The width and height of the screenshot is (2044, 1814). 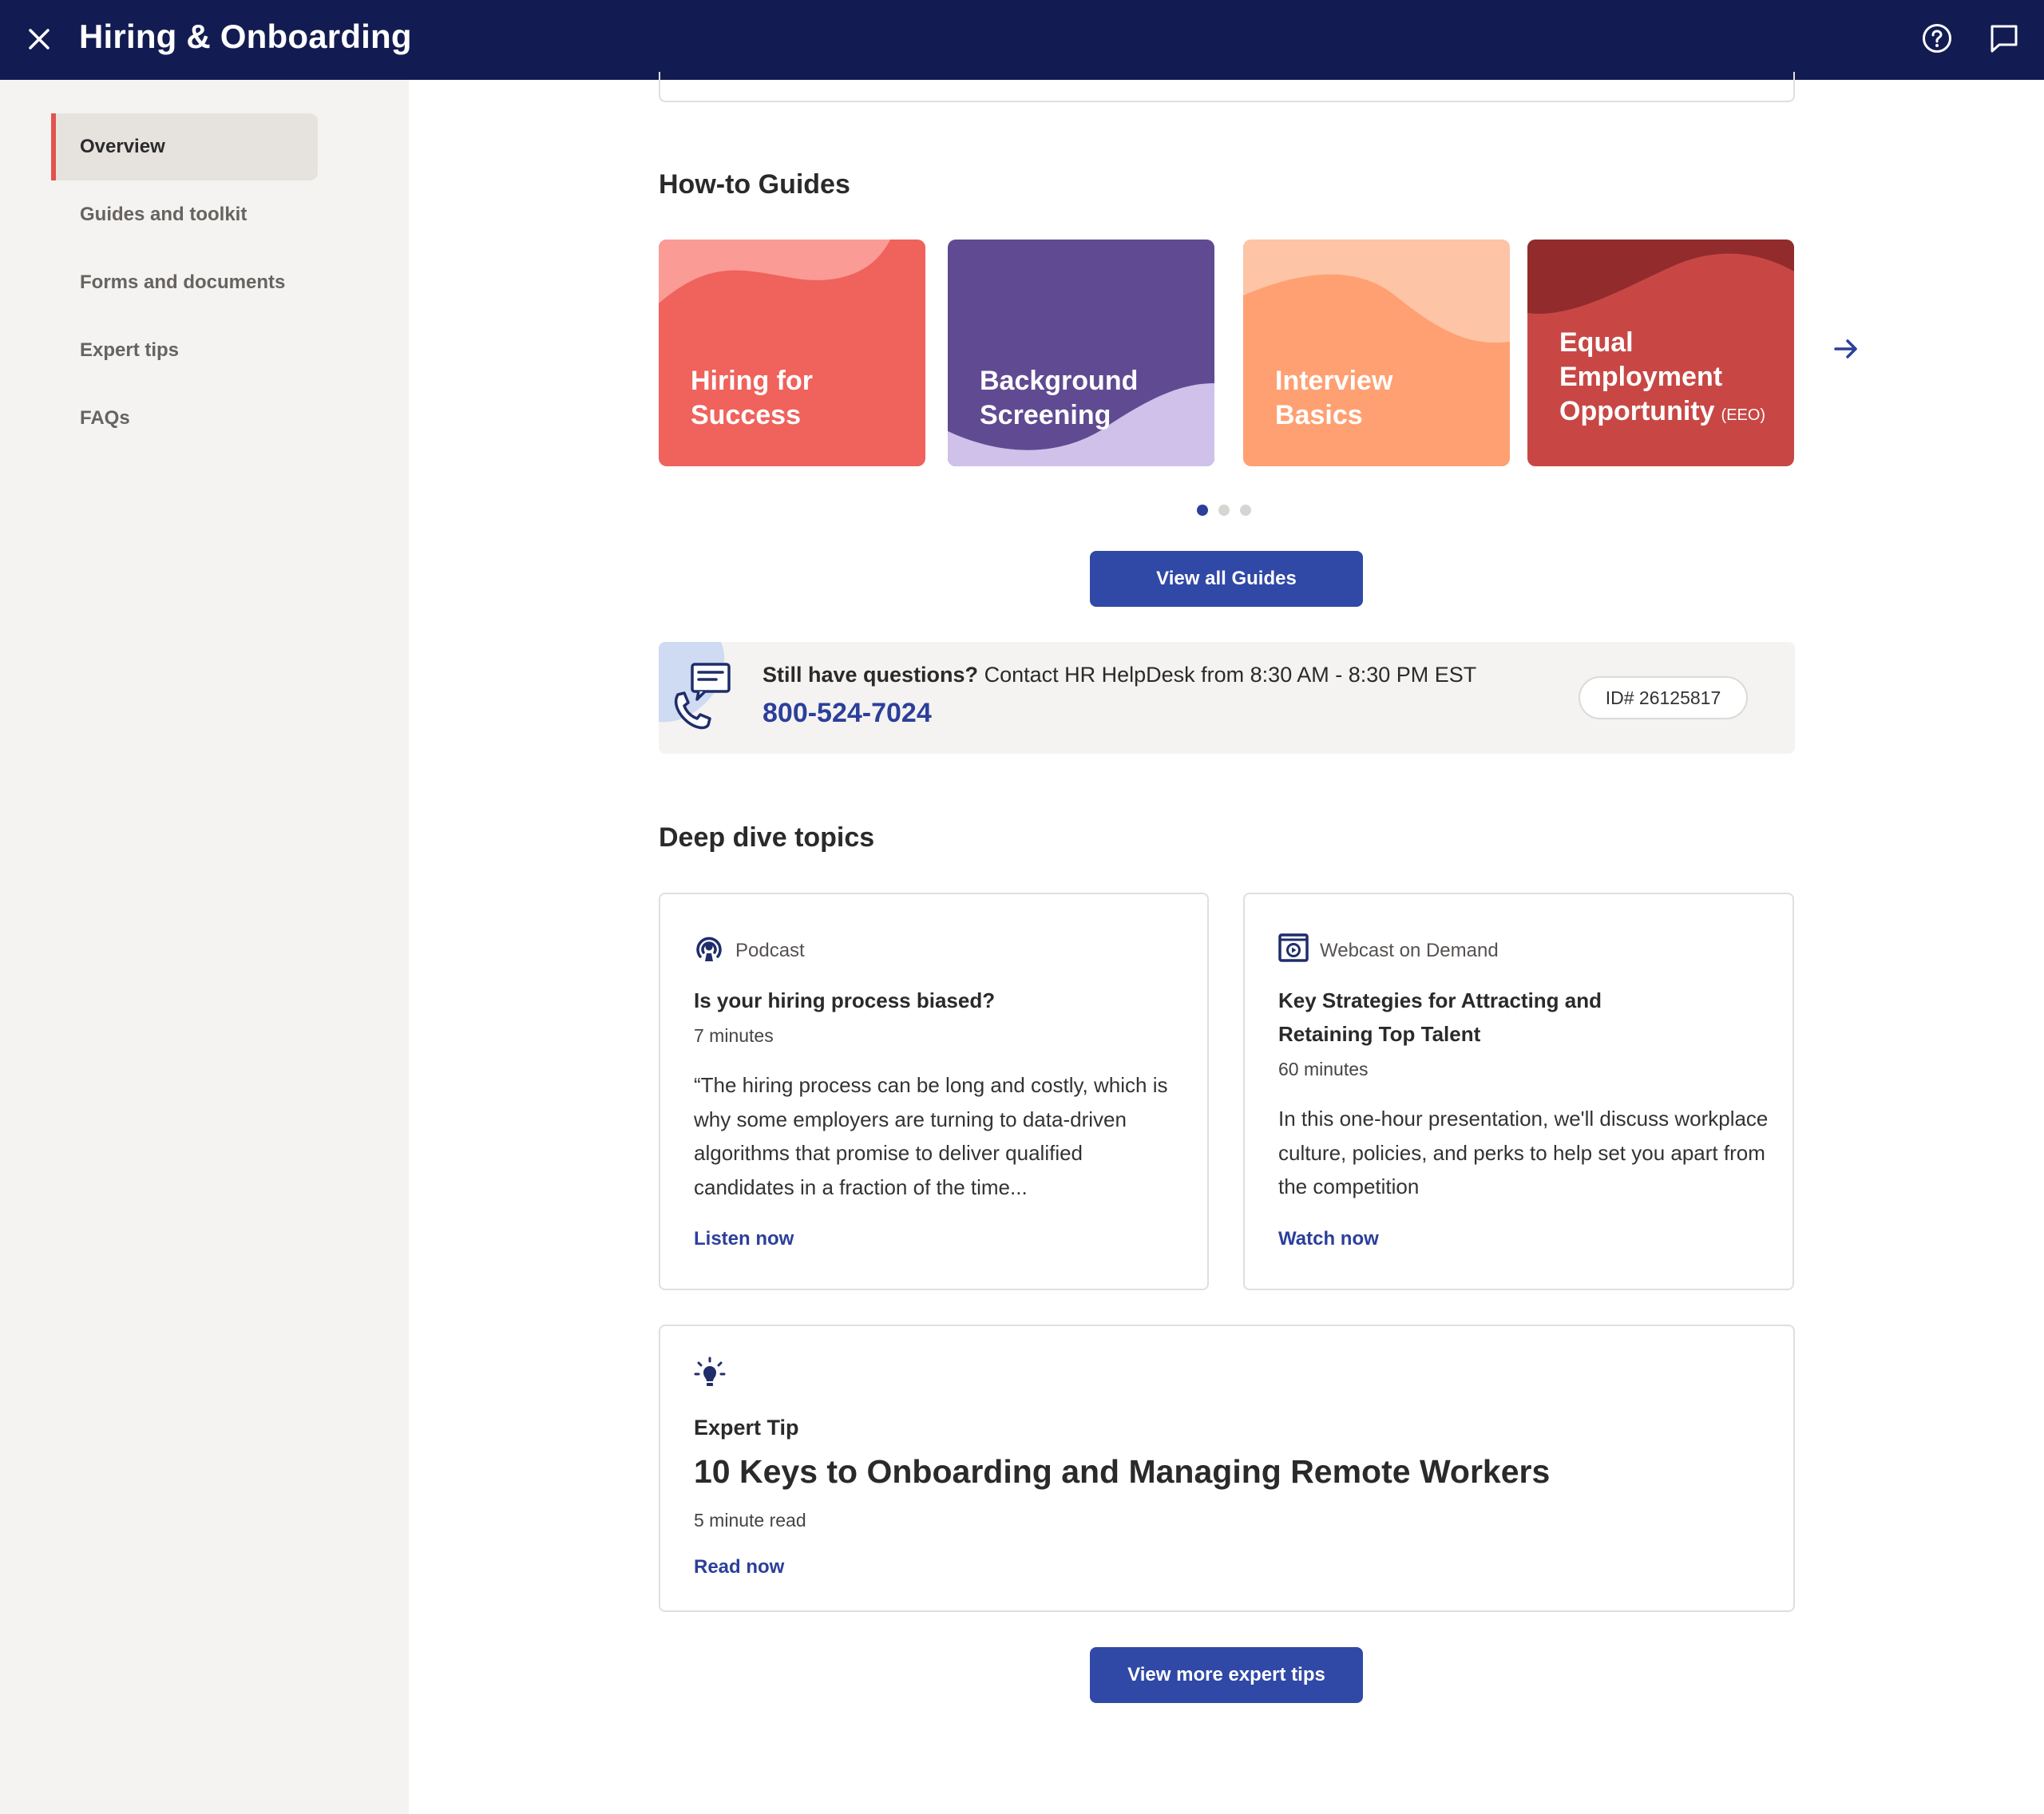 I want to click on read-now-link: Read now, so click(x=739, y=1567).